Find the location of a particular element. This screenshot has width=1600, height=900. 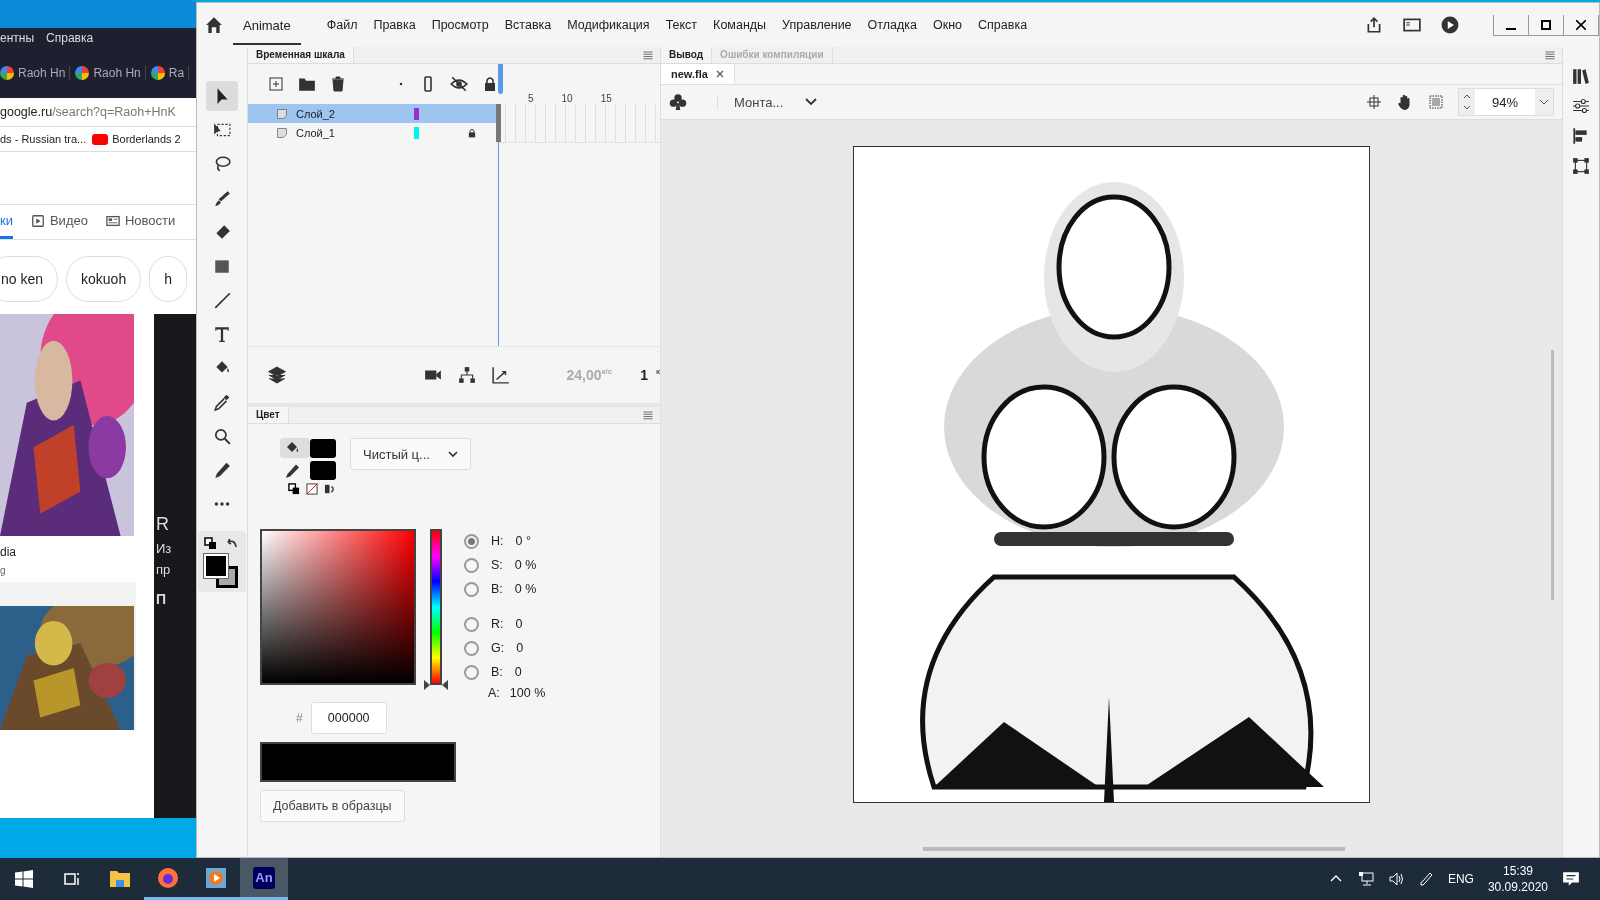

menu-item: Отладка is located at coordinates (892, 25).